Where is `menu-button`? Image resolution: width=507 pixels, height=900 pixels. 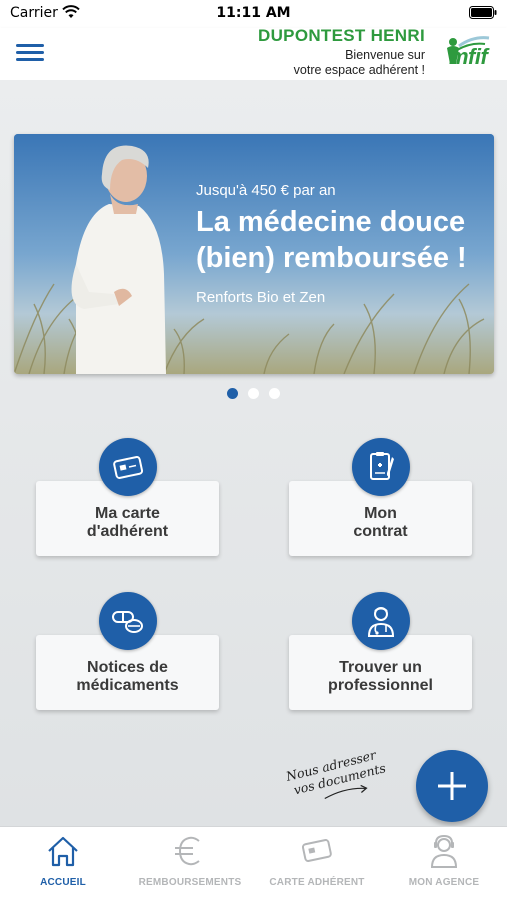
menu-button is located at coordinates (30, 53).